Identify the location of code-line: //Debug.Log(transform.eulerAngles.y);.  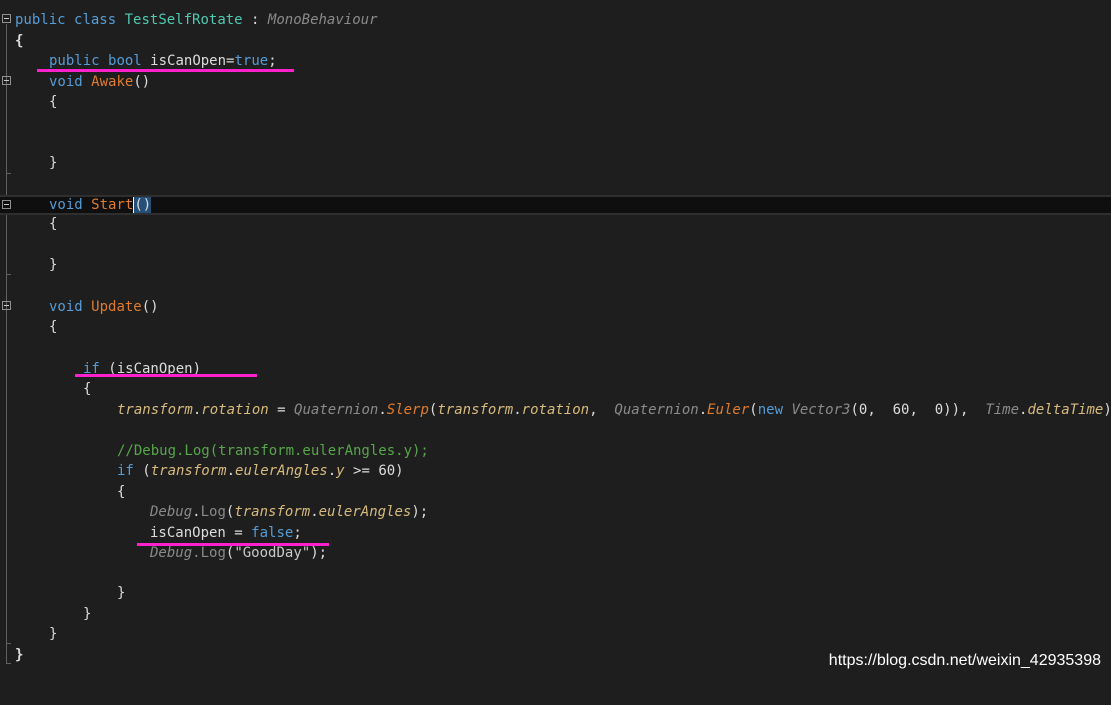
(555, 451).